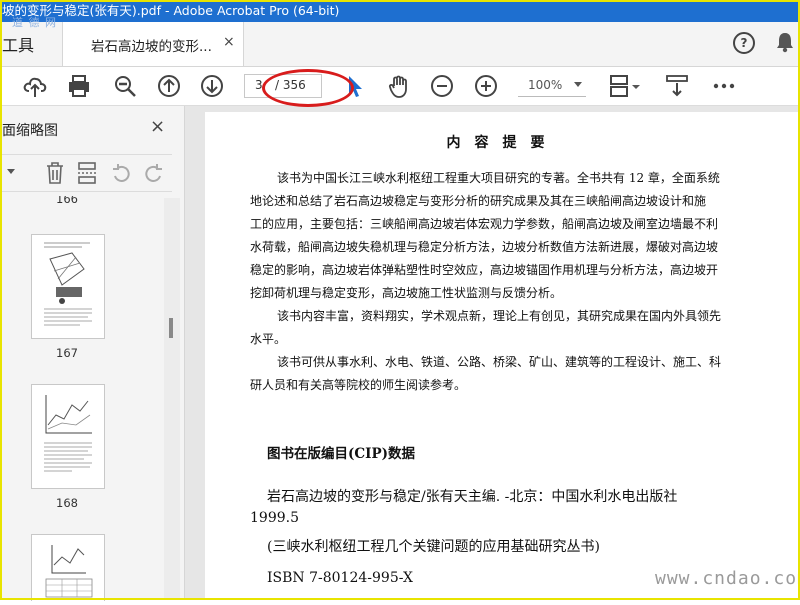  Describe the element at coordinates (67, 201) in the screenshot. I see `thumbnail-label: 166` at that location.